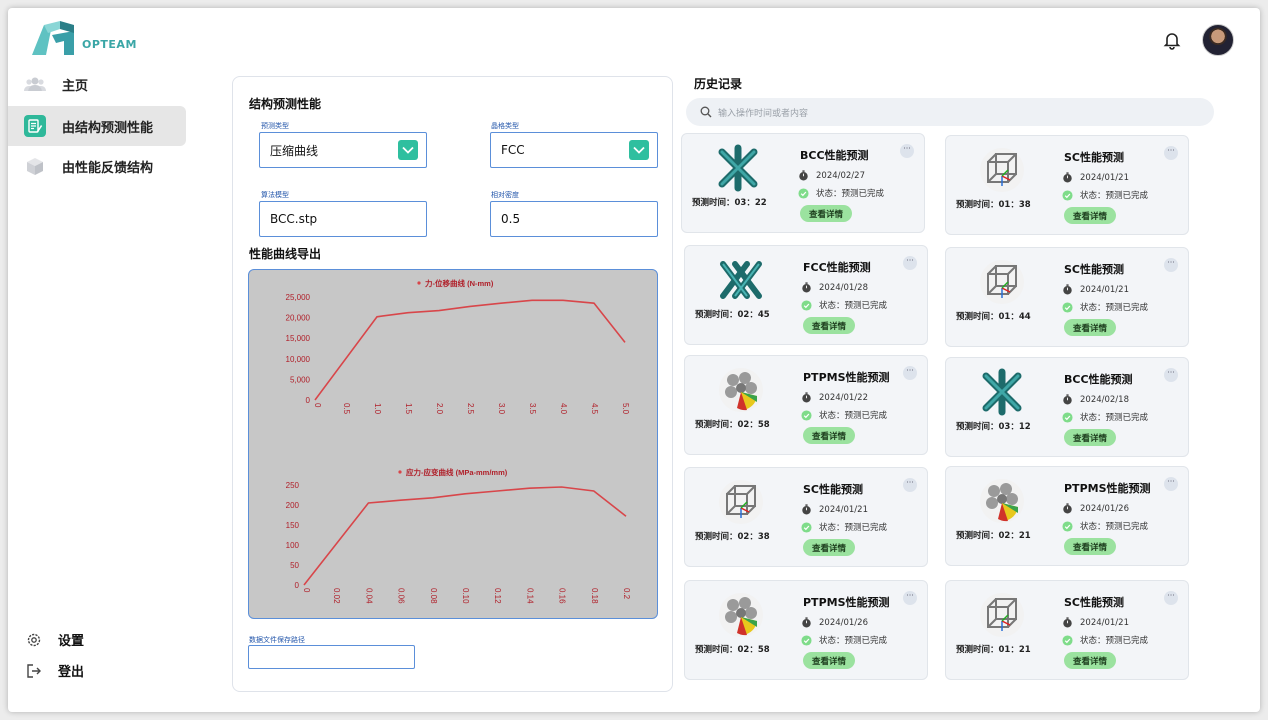 The height and width of the screenshot is (720, 1268). What do you see at coordinates (55, 670) in the screenshot?
I see `logout-button: 登出` at bounding box center [55, 670].